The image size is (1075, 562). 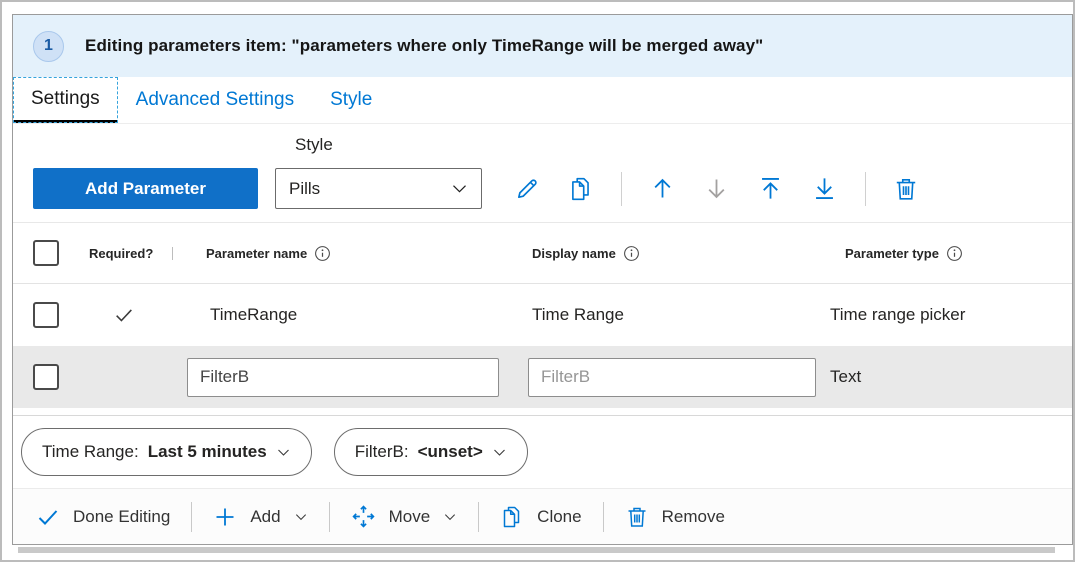 I want to click on move-button: Move, so click(x=404, y=516).